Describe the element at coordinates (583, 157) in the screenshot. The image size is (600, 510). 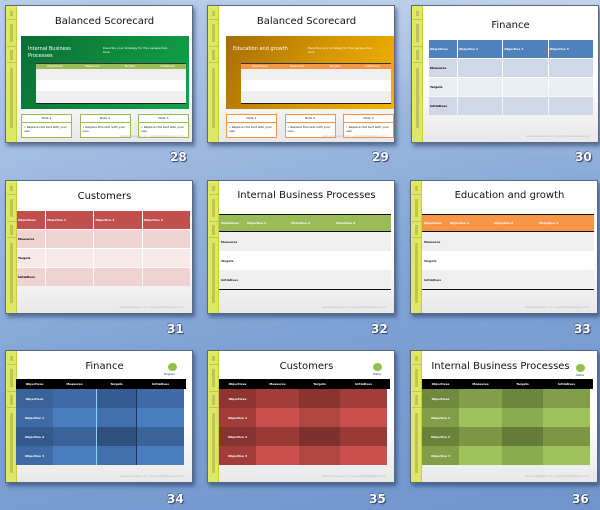
I see `slide-number-30: 30` at that location.